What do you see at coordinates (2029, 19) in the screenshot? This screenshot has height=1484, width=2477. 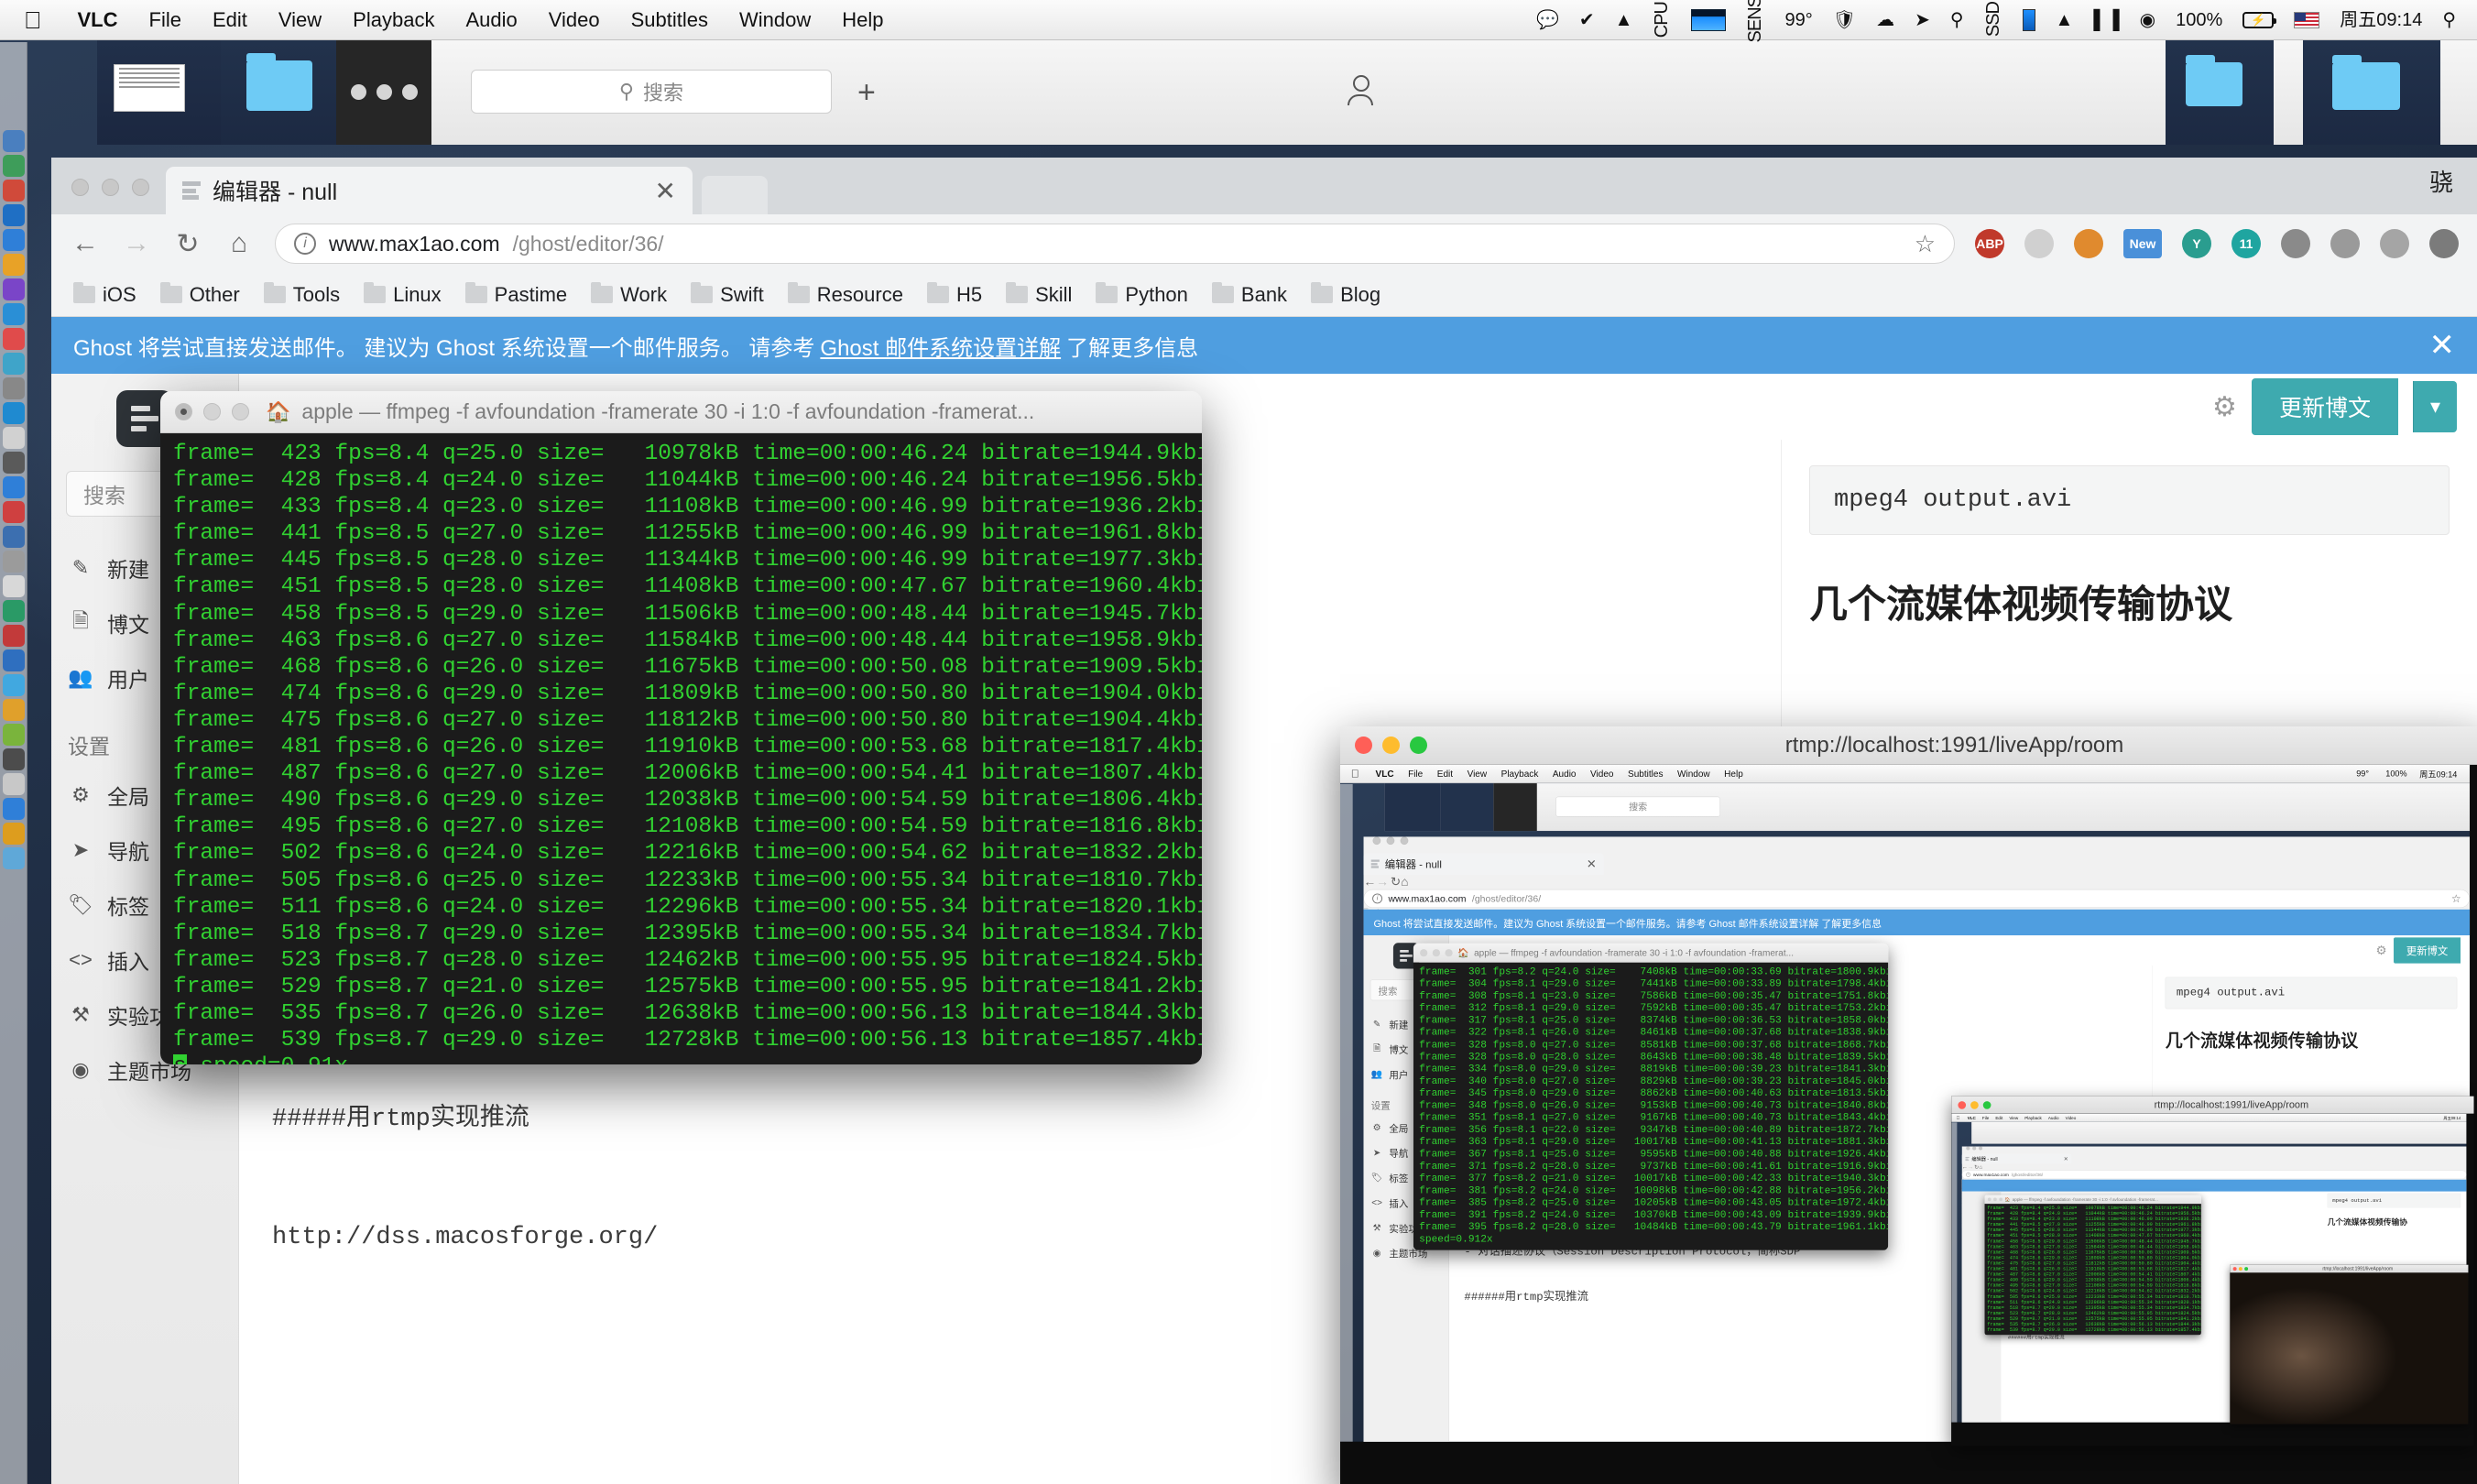 I see `memory-gauge-icon` at bounding box center [2029, 19].